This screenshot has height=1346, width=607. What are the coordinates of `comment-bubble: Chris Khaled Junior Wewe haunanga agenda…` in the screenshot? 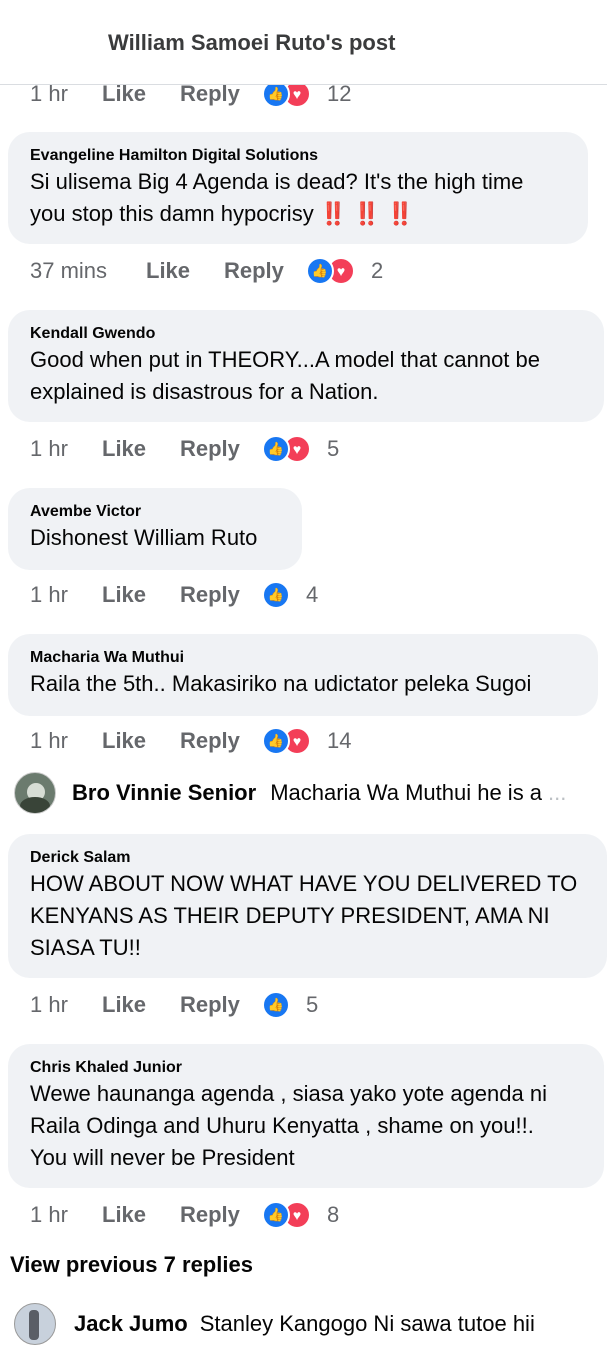 It's located at (306, 1116).